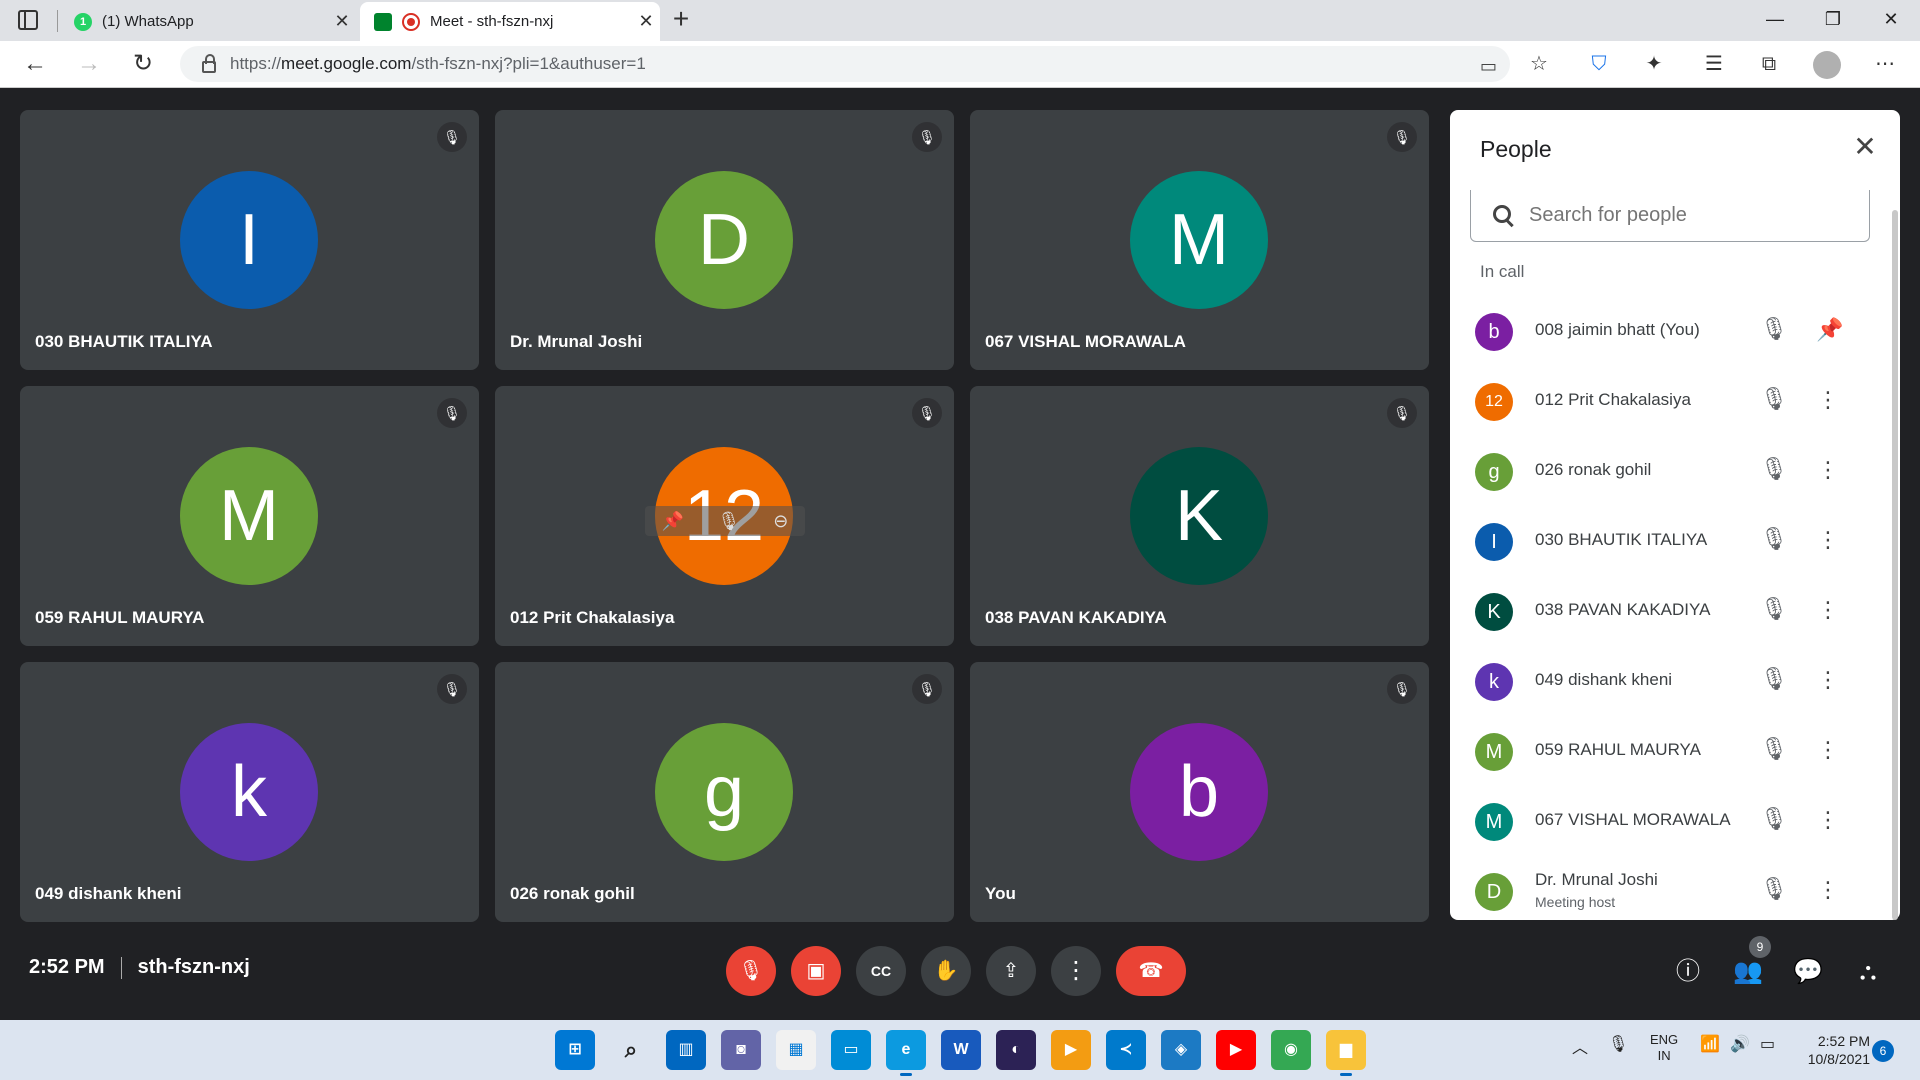  What do you see at coordinates (1688, 972) in the screenshot?
I see `info-icon: ⓘ` at bounding box center [1688, 972].